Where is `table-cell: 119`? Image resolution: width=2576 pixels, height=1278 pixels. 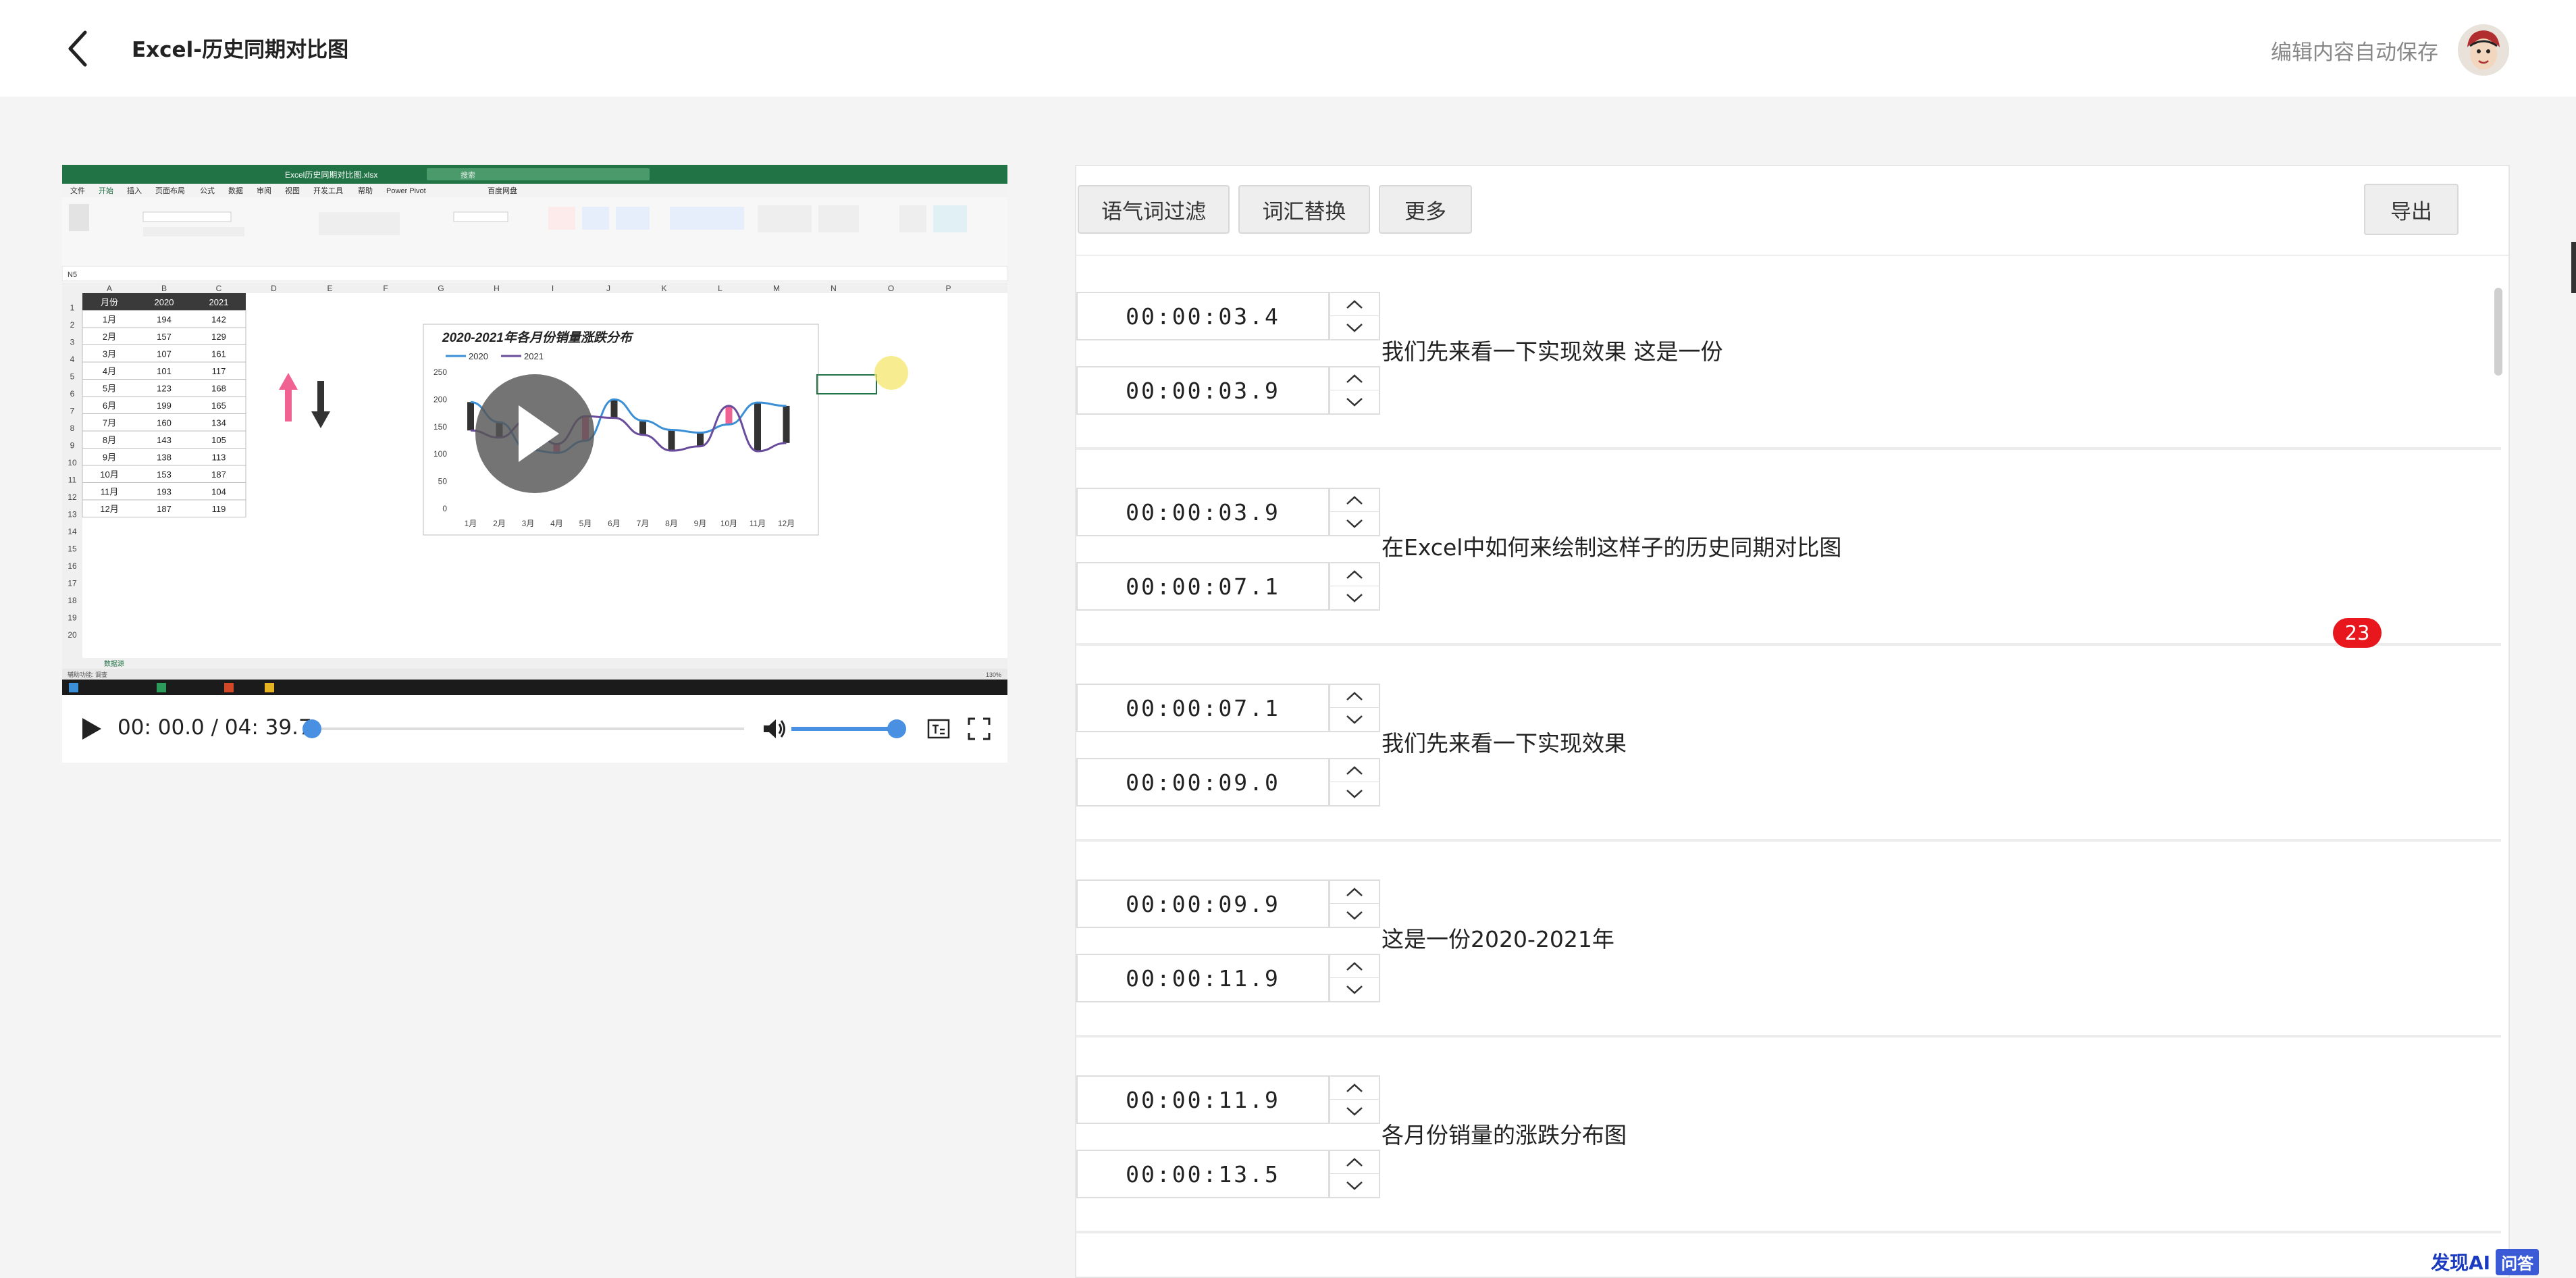 table-cell: 119 is located at coordinates (219, 509).